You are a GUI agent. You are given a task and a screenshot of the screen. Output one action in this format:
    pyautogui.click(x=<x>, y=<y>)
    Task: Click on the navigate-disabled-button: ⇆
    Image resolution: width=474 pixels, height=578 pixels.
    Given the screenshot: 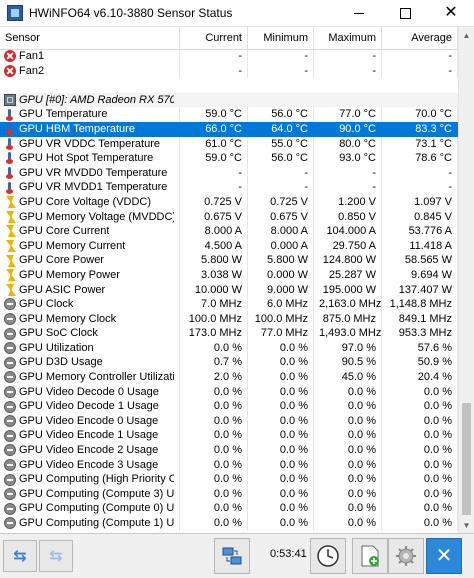 What is the action you would take?
    pyautogui.click(x=56, y=556)
    